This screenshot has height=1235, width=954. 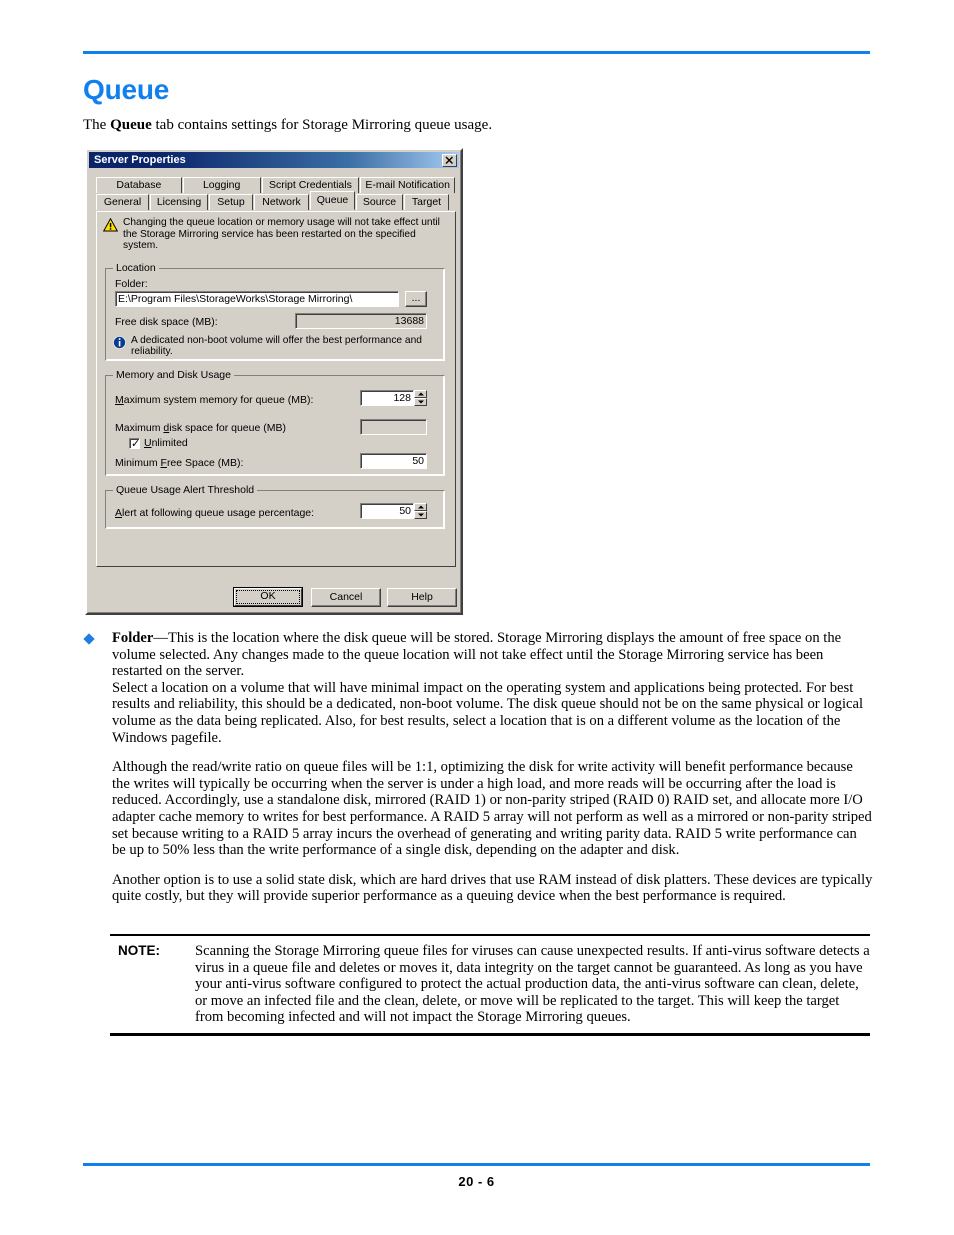 What do you see at coordinates (420, 507) in the screenshot?
I see `alert-stepper-up-icon` at bounding box center [420, 507].